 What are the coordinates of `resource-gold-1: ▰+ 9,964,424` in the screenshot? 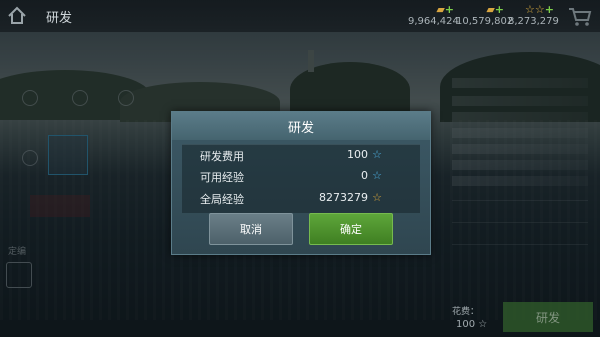 It's located at (433, 15).